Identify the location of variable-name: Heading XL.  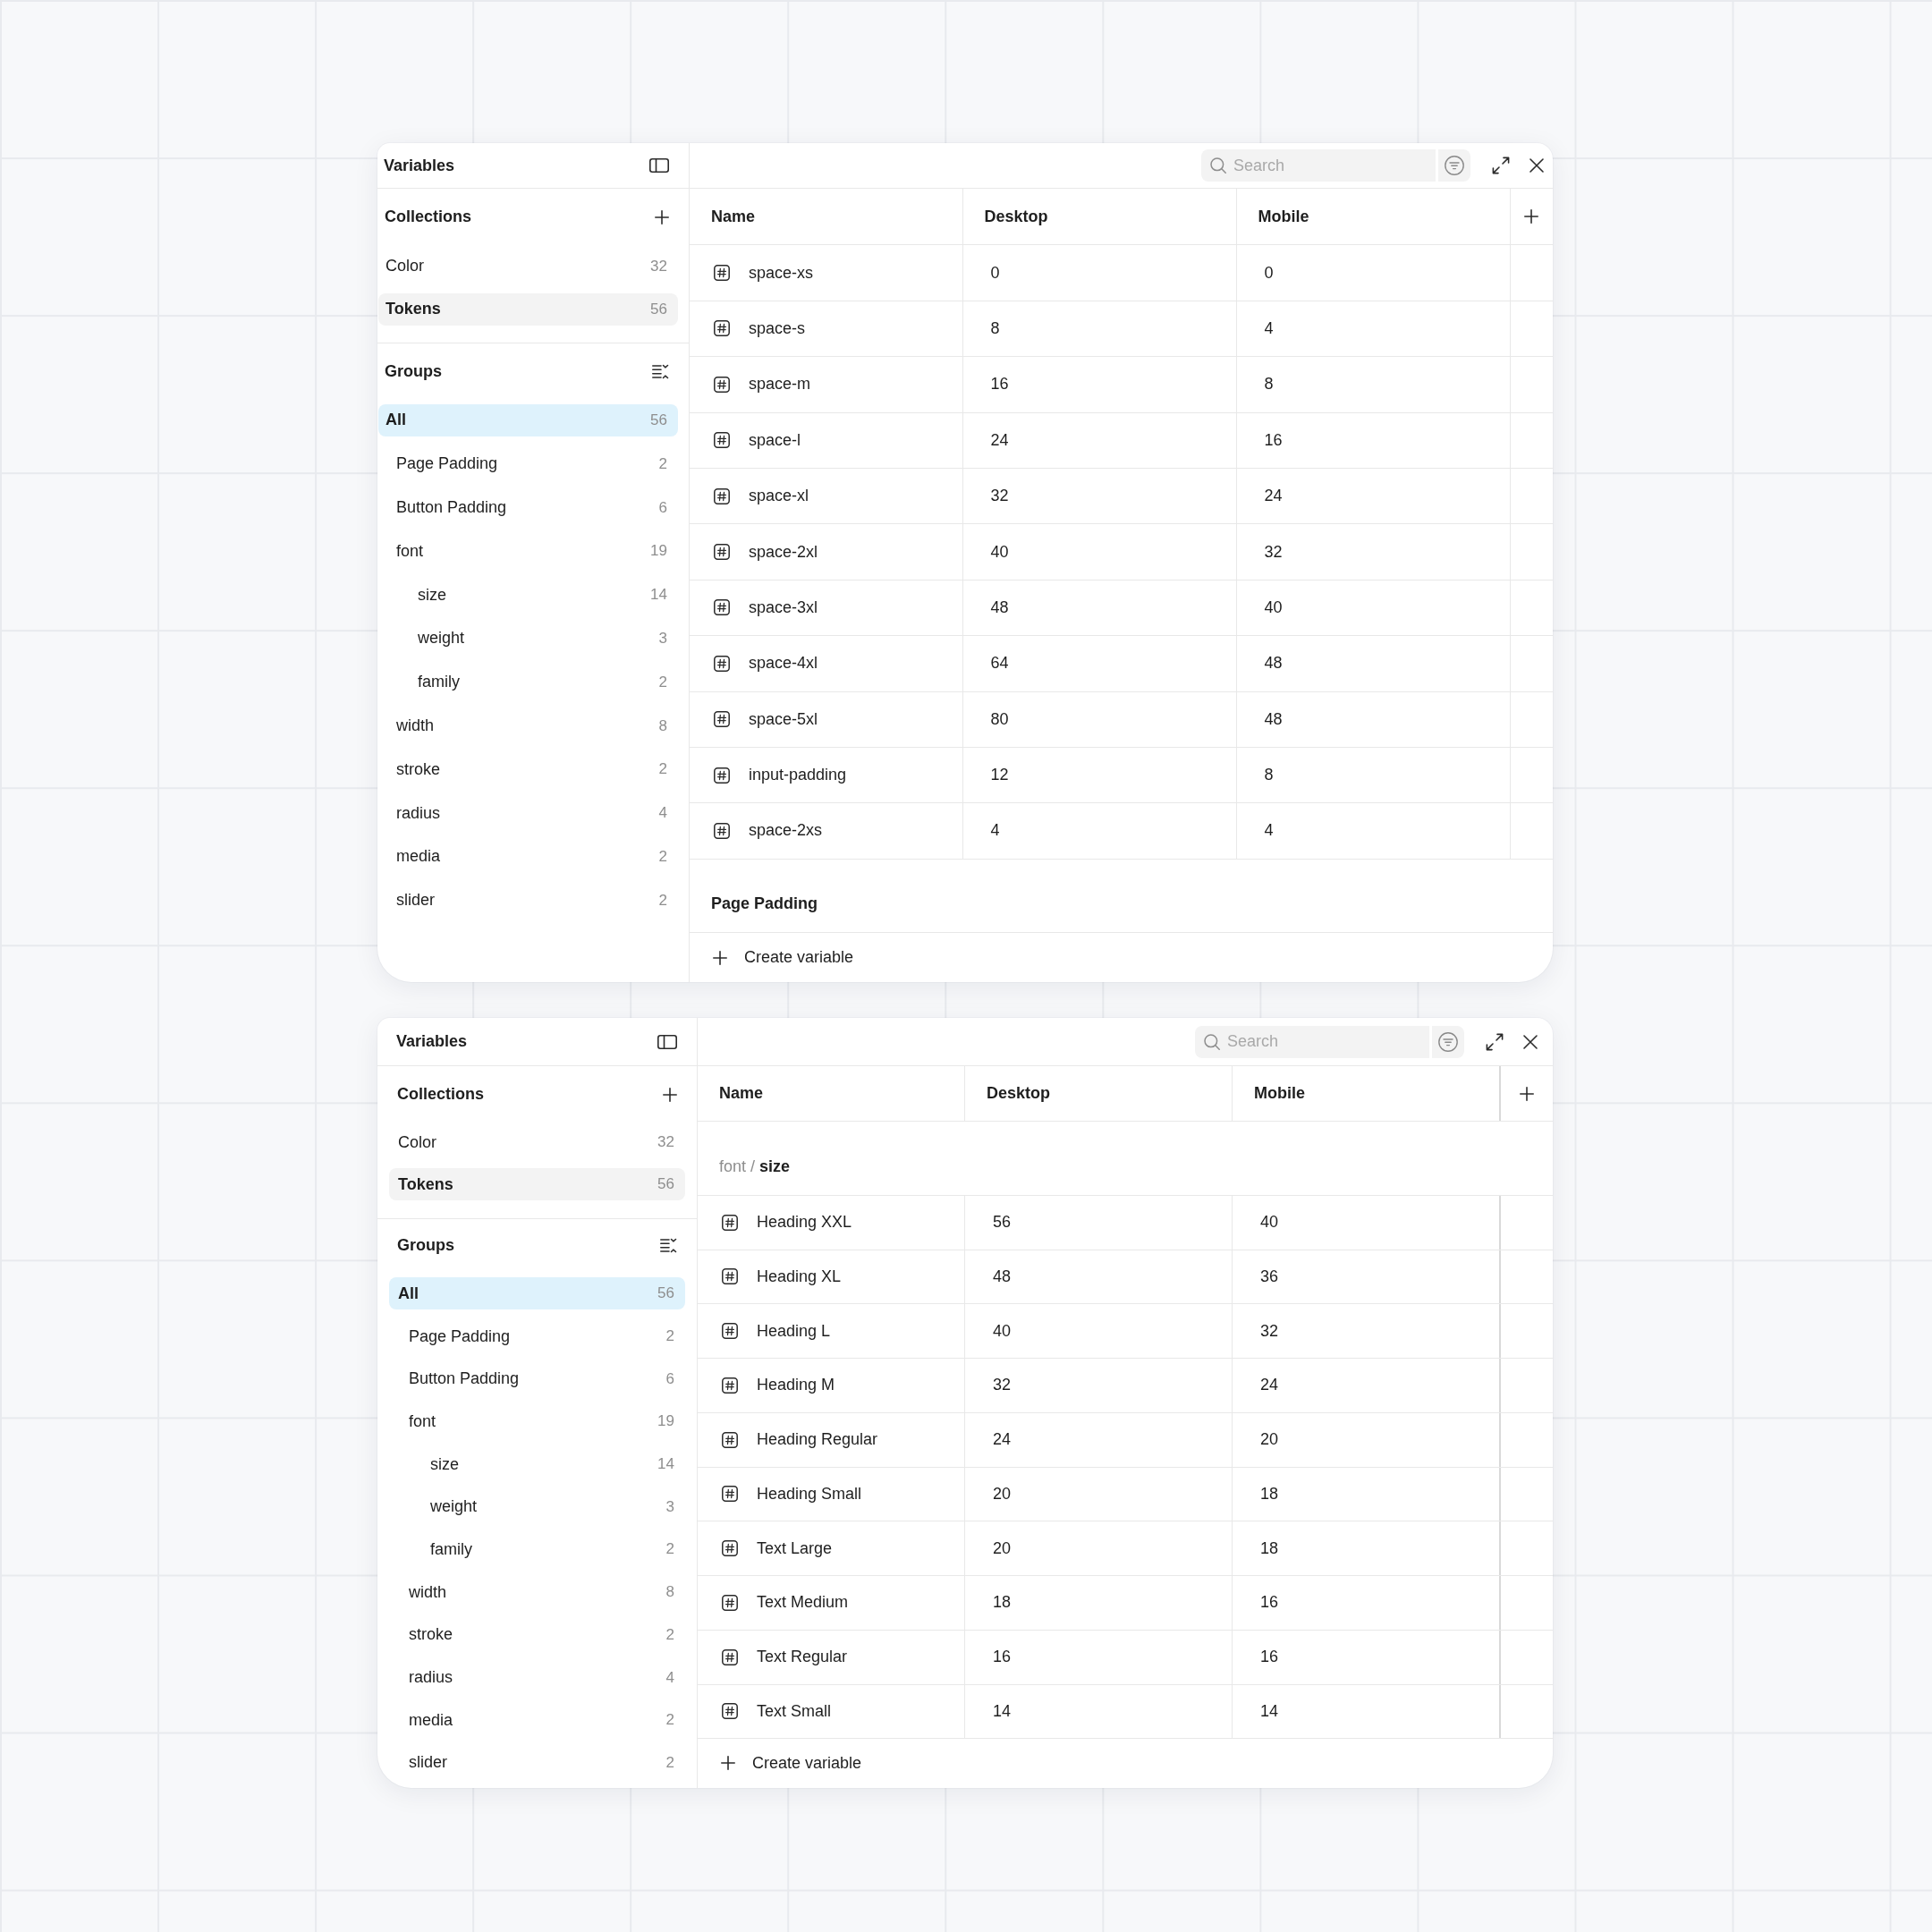
(799, 1276).